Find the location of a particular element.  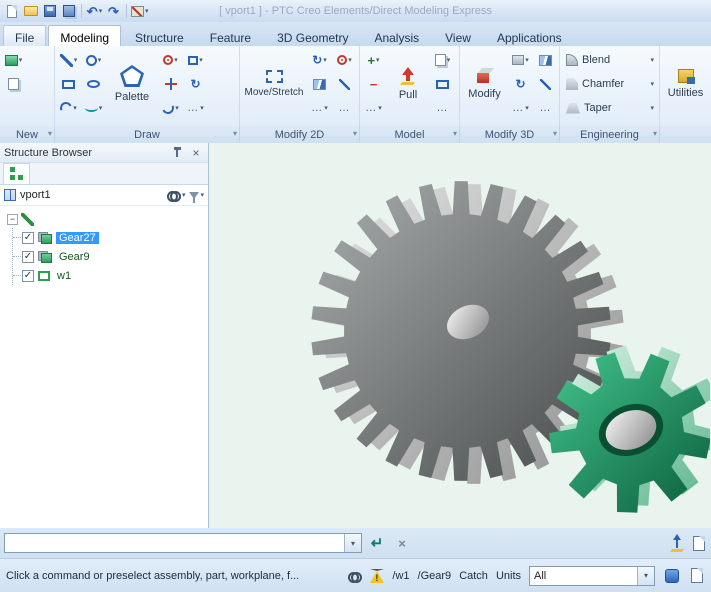

open-button is located at coordinates (30, 11).